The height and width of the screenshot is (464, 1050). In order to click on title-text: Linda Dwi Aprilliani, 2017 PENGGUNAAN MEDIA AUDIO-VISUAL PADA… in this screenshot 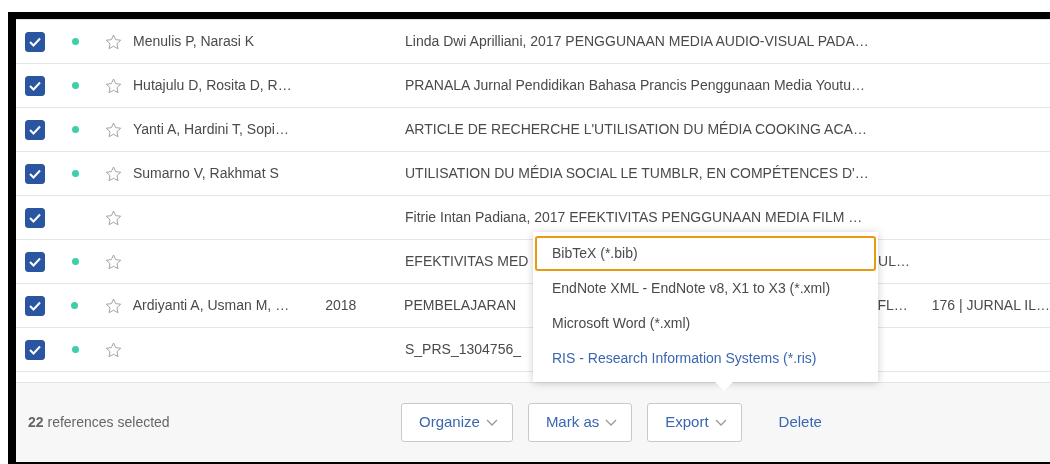, I will do `click(637, 41)`.